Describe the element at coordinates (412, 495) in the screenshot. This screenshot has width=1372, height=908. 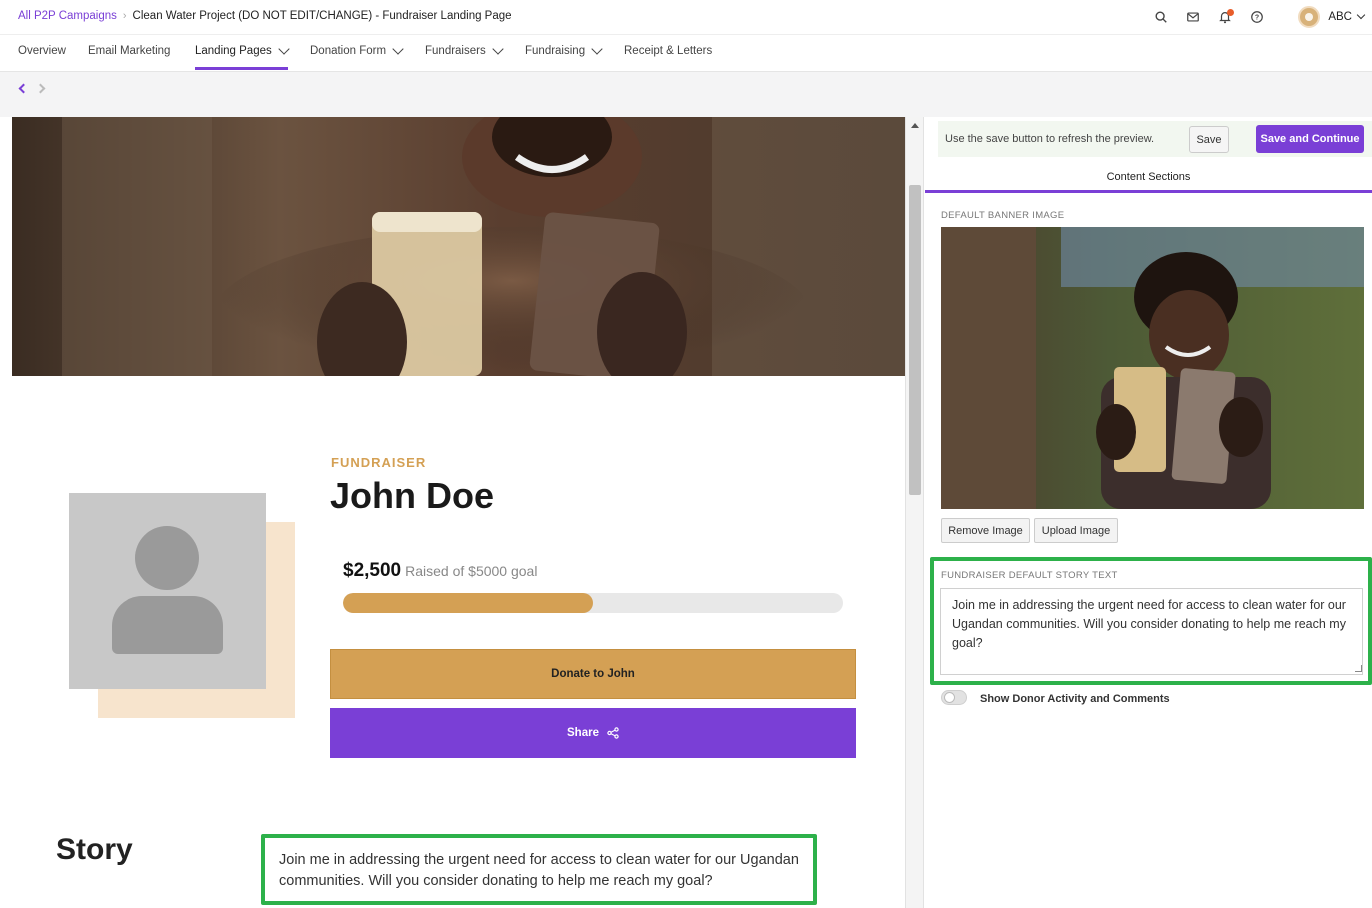
I see `fundraiser-name: John Doe` at that location.